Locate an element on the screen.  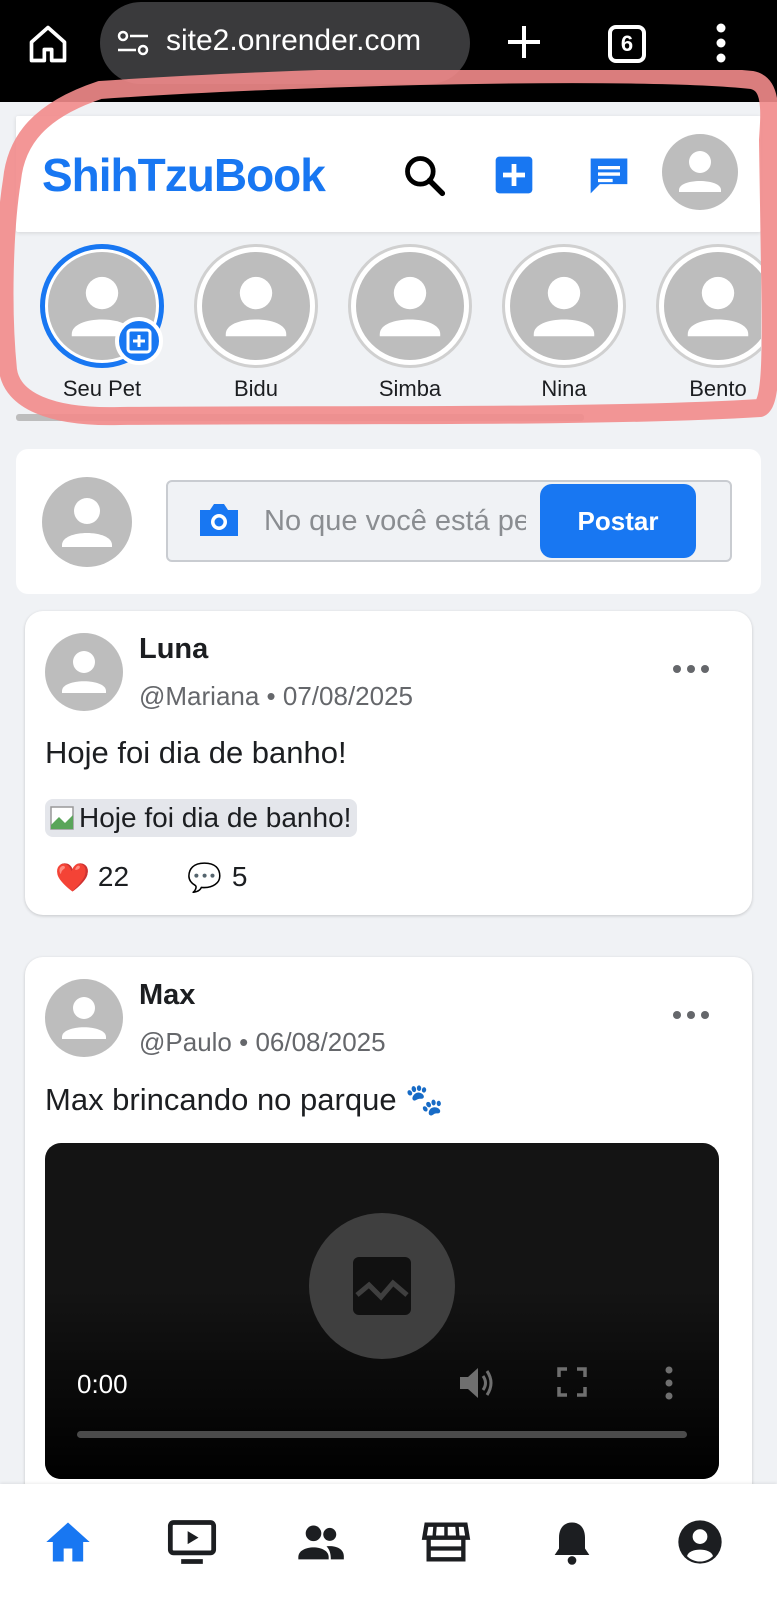
story-simba: Simba is located at coordinates (410, 324).